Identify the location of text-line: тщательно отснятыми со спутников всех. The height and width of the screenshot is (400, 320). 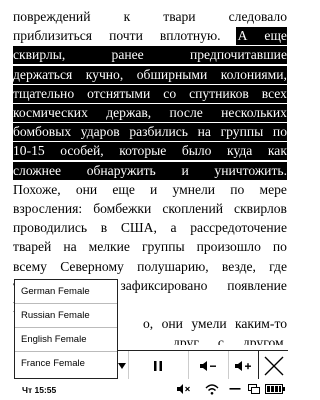
(150, 93).